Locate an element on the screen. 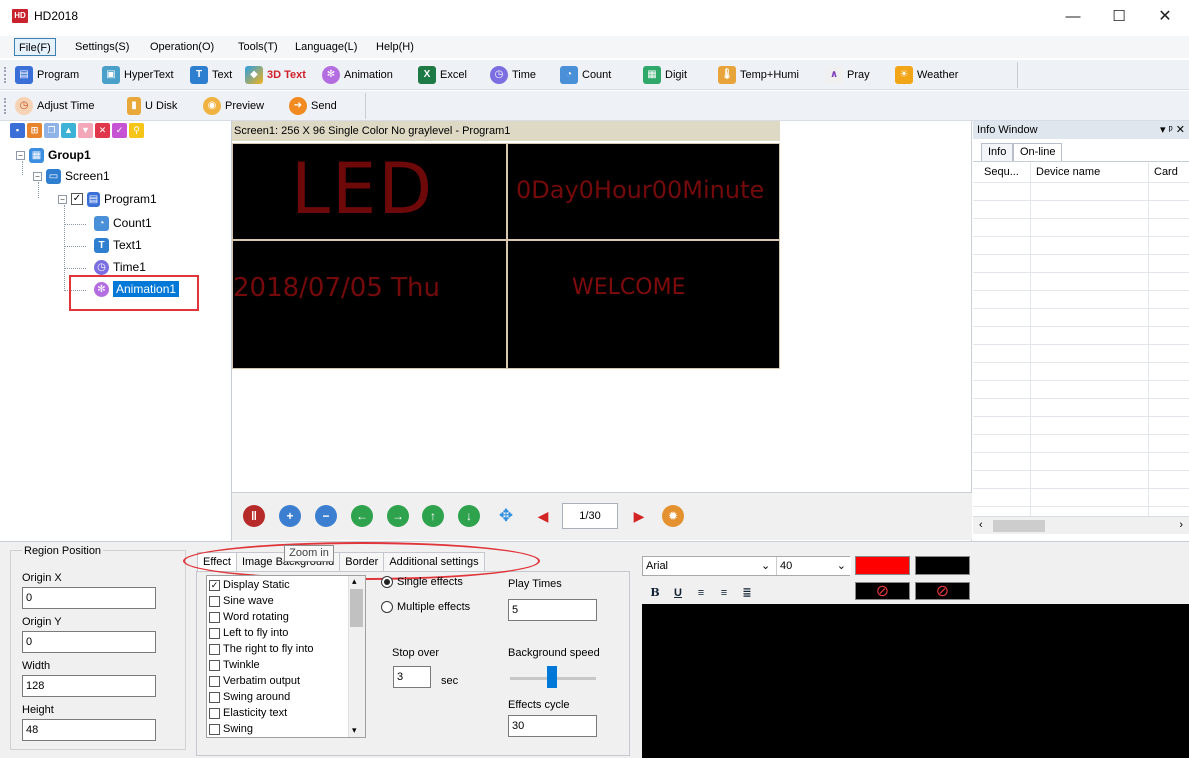 This screenshot has height=758, width=1189. effect-item: Swing around is located at coordinates (249, 697).